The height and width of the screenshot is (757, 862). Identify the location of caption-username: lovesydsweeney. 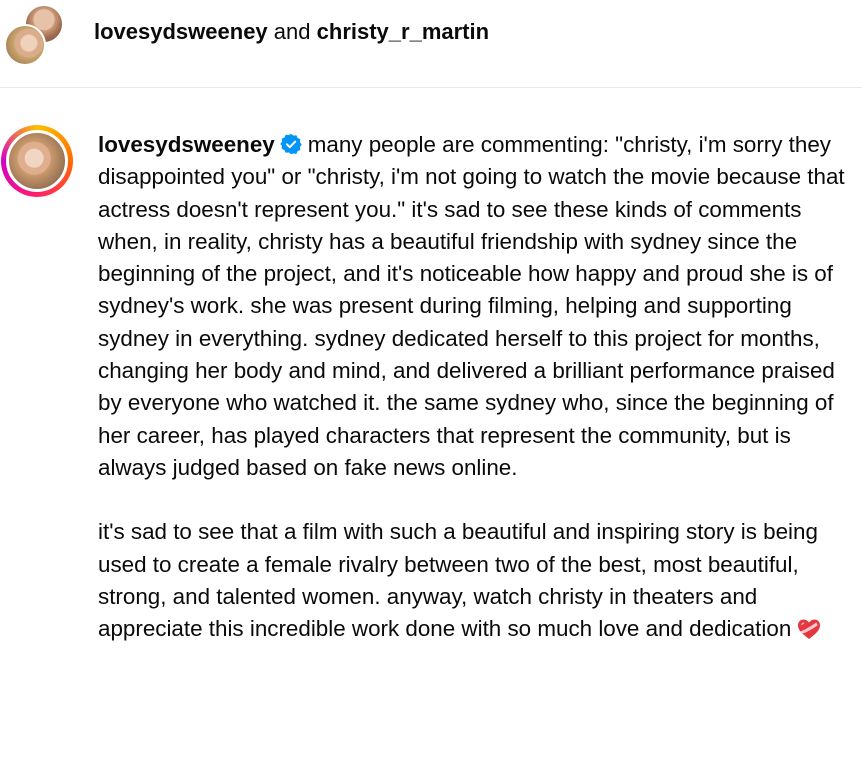
(186, 144).